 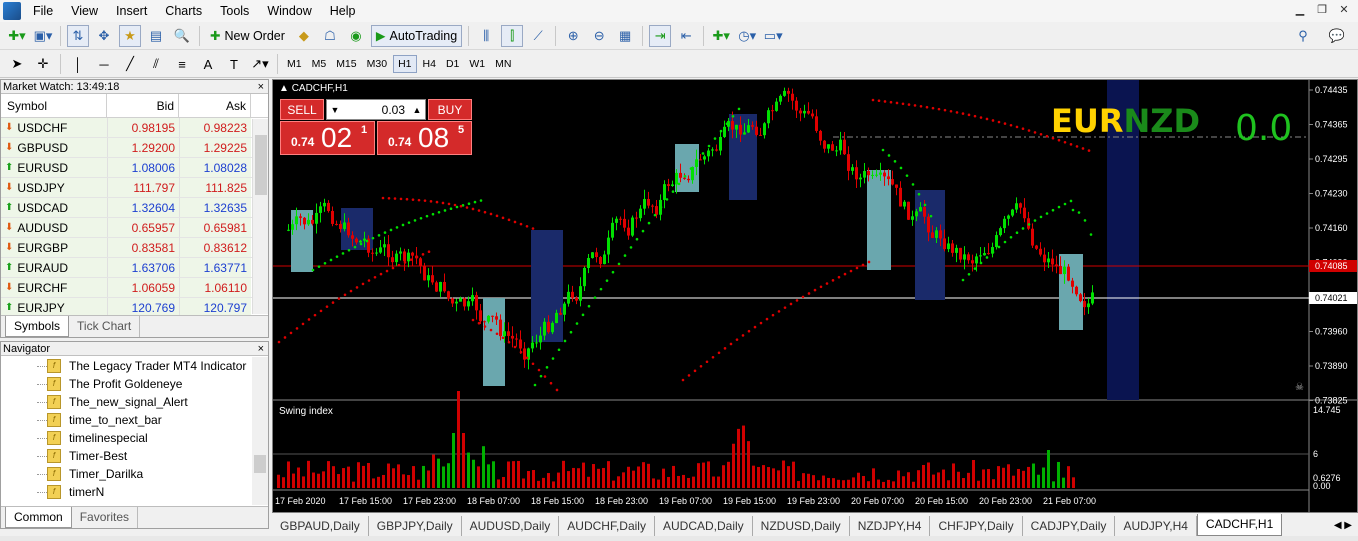 What do you see at coordinates (376, 110) in the screenshot?
I see `lot-size-value: 0.03` at bounding box center [376, 110].